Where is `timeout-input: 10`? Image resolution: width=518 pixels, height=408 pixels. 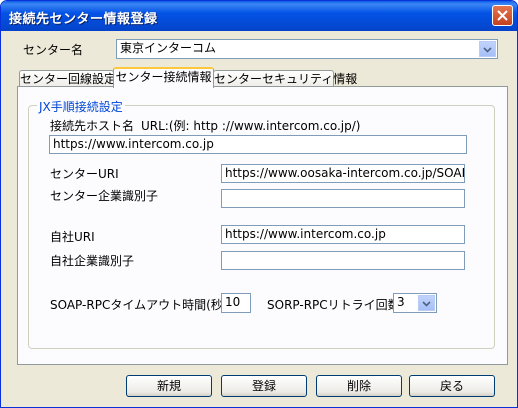
timeout-input: 10 is located at coordinates (236, 303).